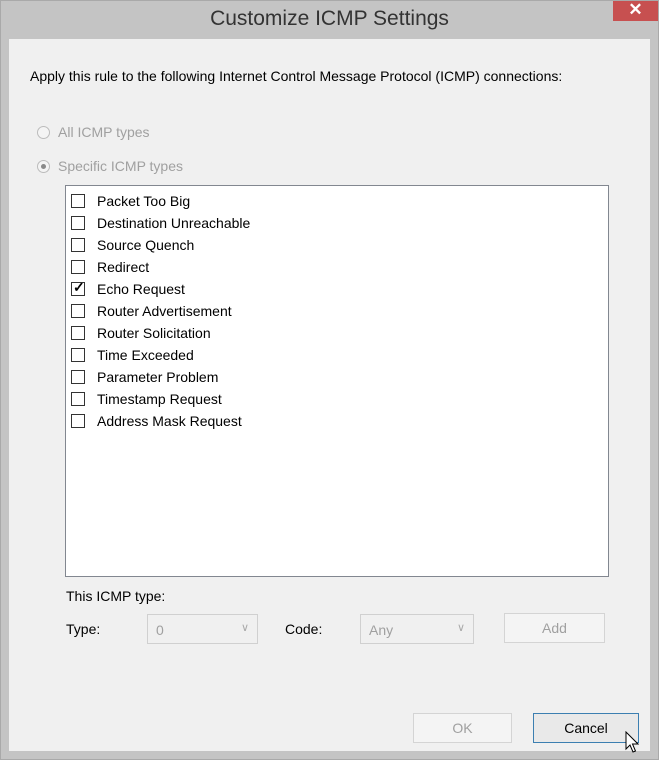 The height and width of the screenshot is (769, 659). I want to click on close-button: ✕, so click(635, 10).